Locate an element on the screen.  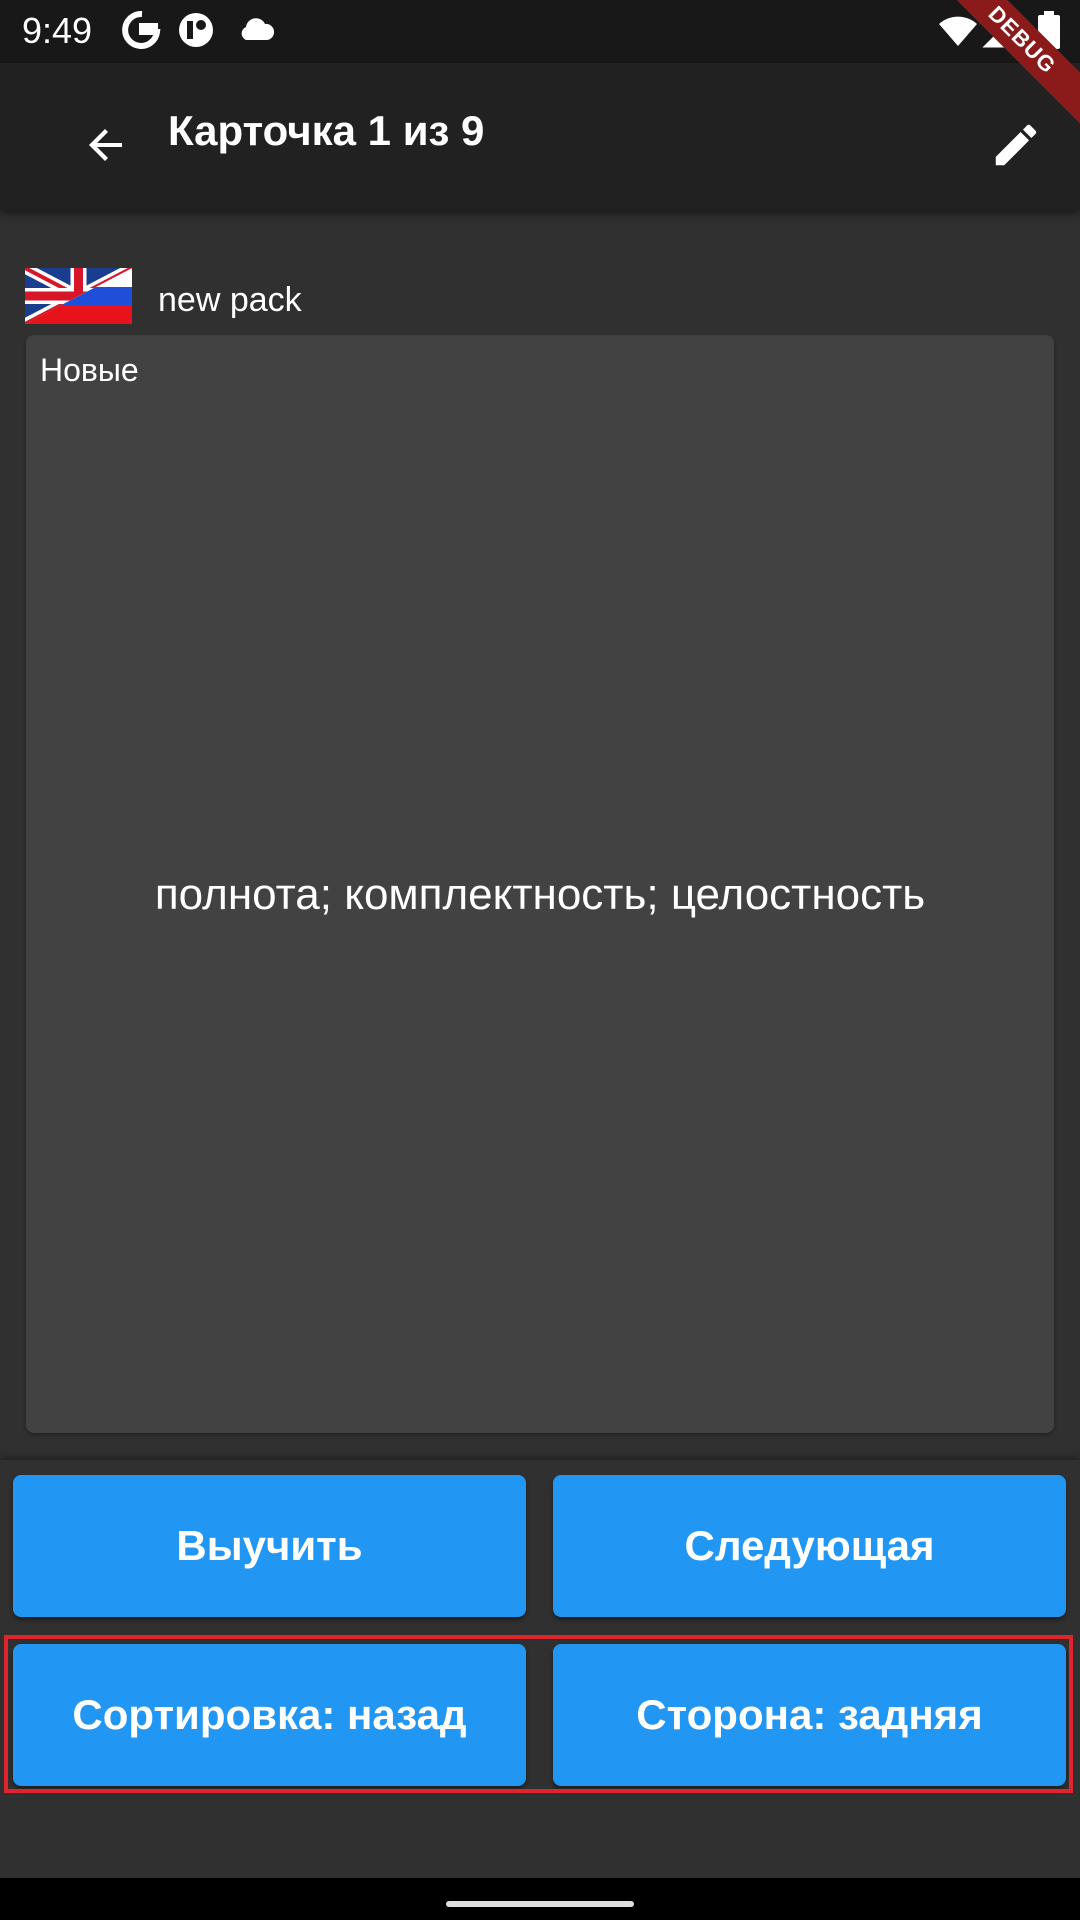
uk-russia-flag-icon is located at coordinates (78, 296).